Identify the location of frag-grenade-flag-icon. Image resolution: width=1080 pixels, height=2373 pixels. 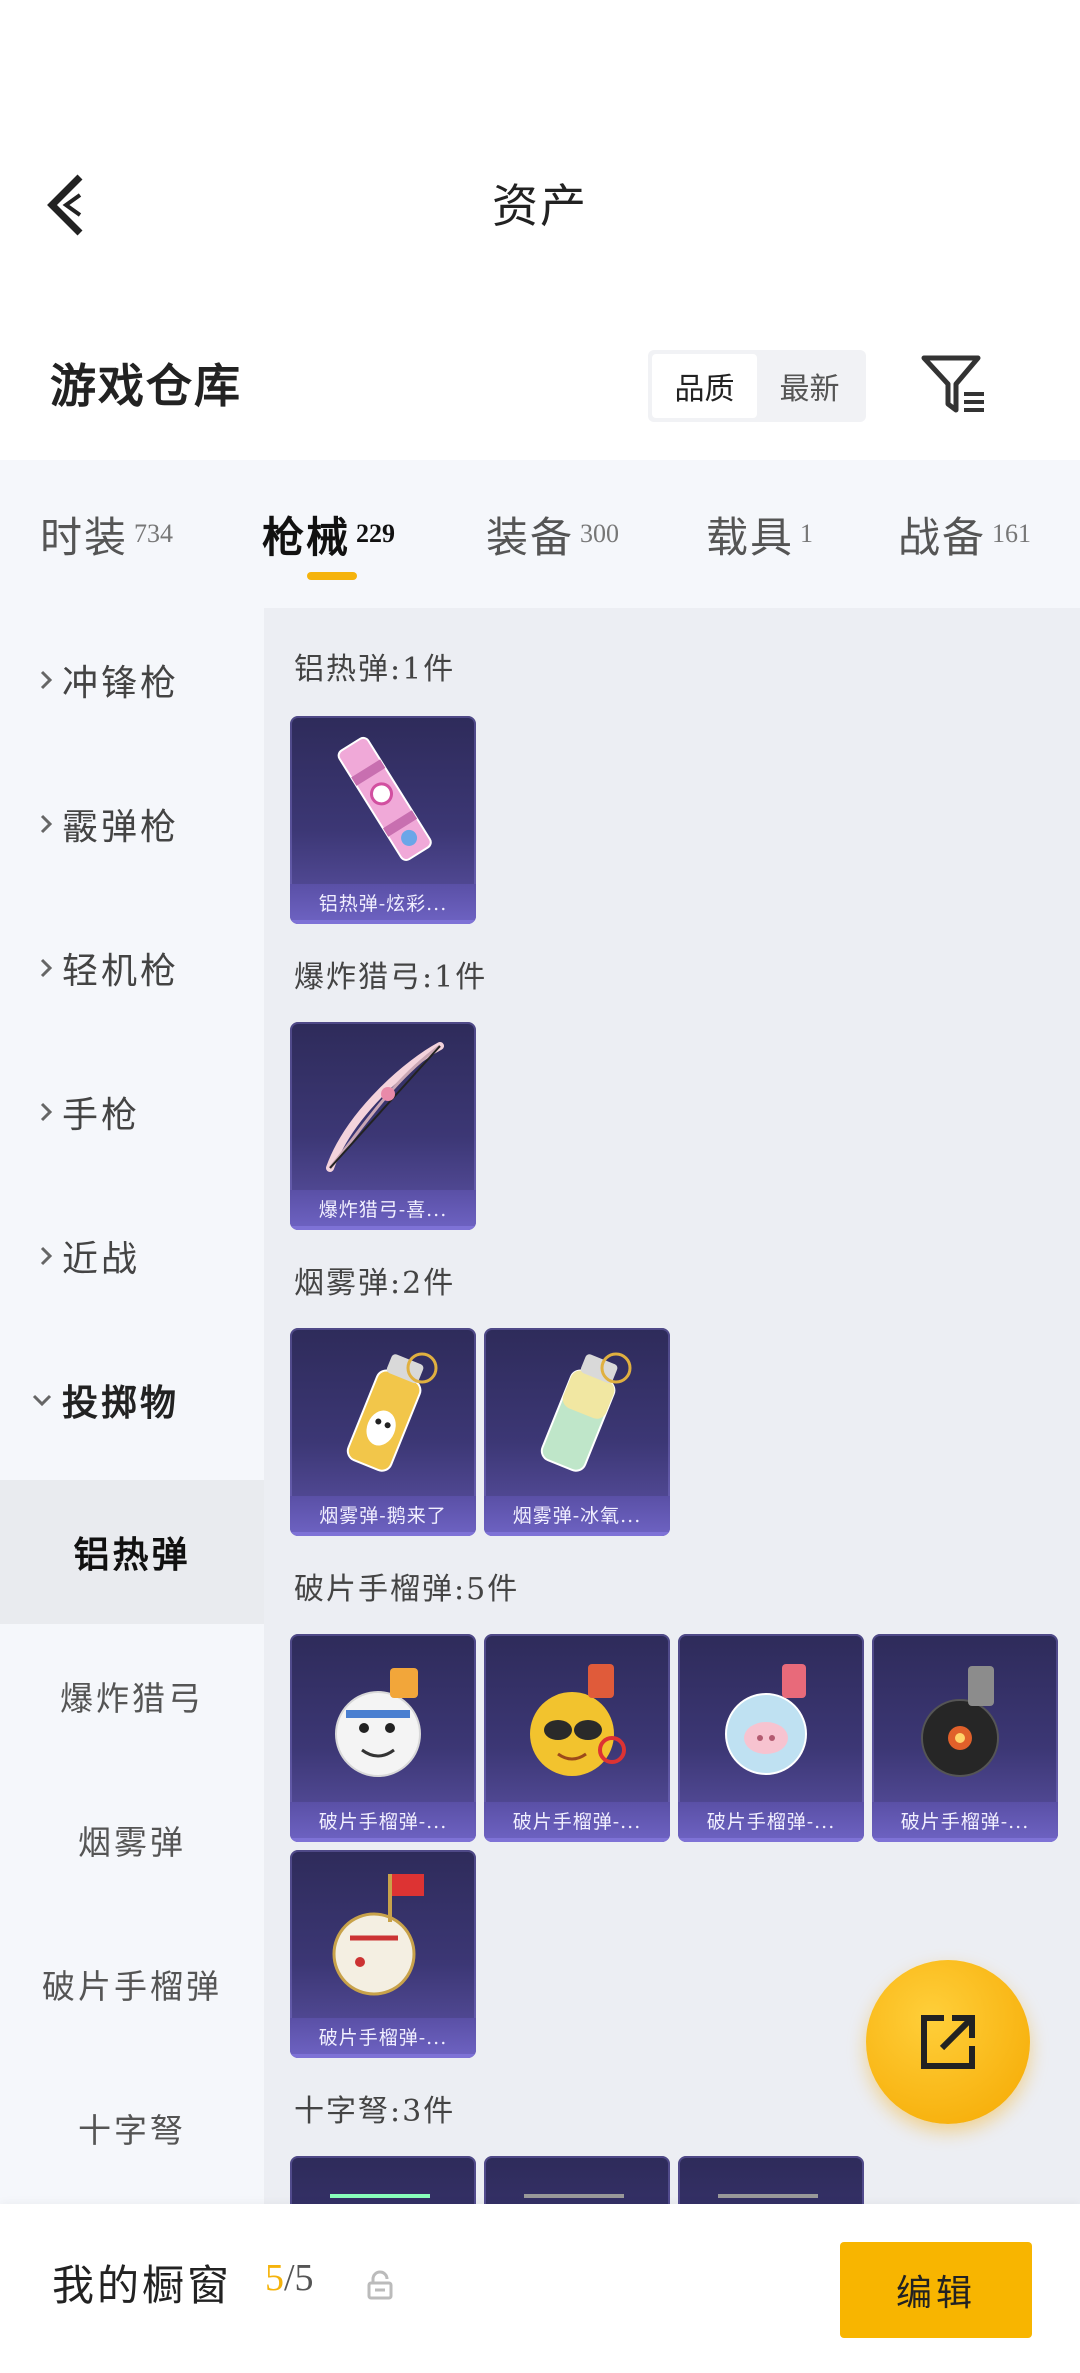
(378, 1935).